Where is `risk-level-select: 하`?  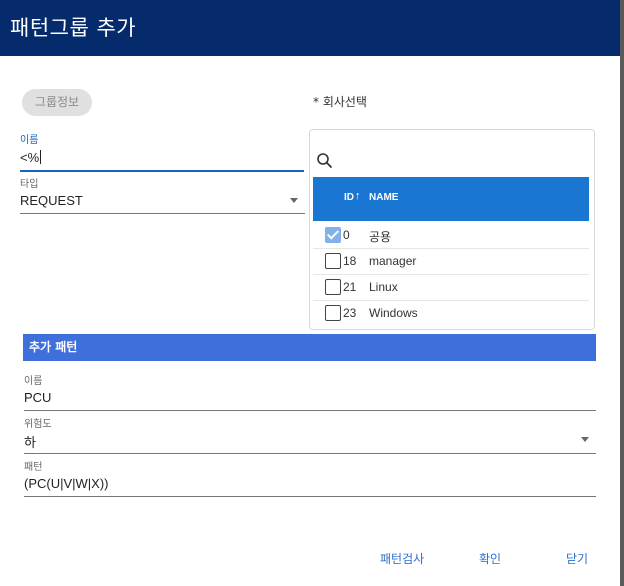
risk-level-select: 하 is located at coordinates (30, 441).